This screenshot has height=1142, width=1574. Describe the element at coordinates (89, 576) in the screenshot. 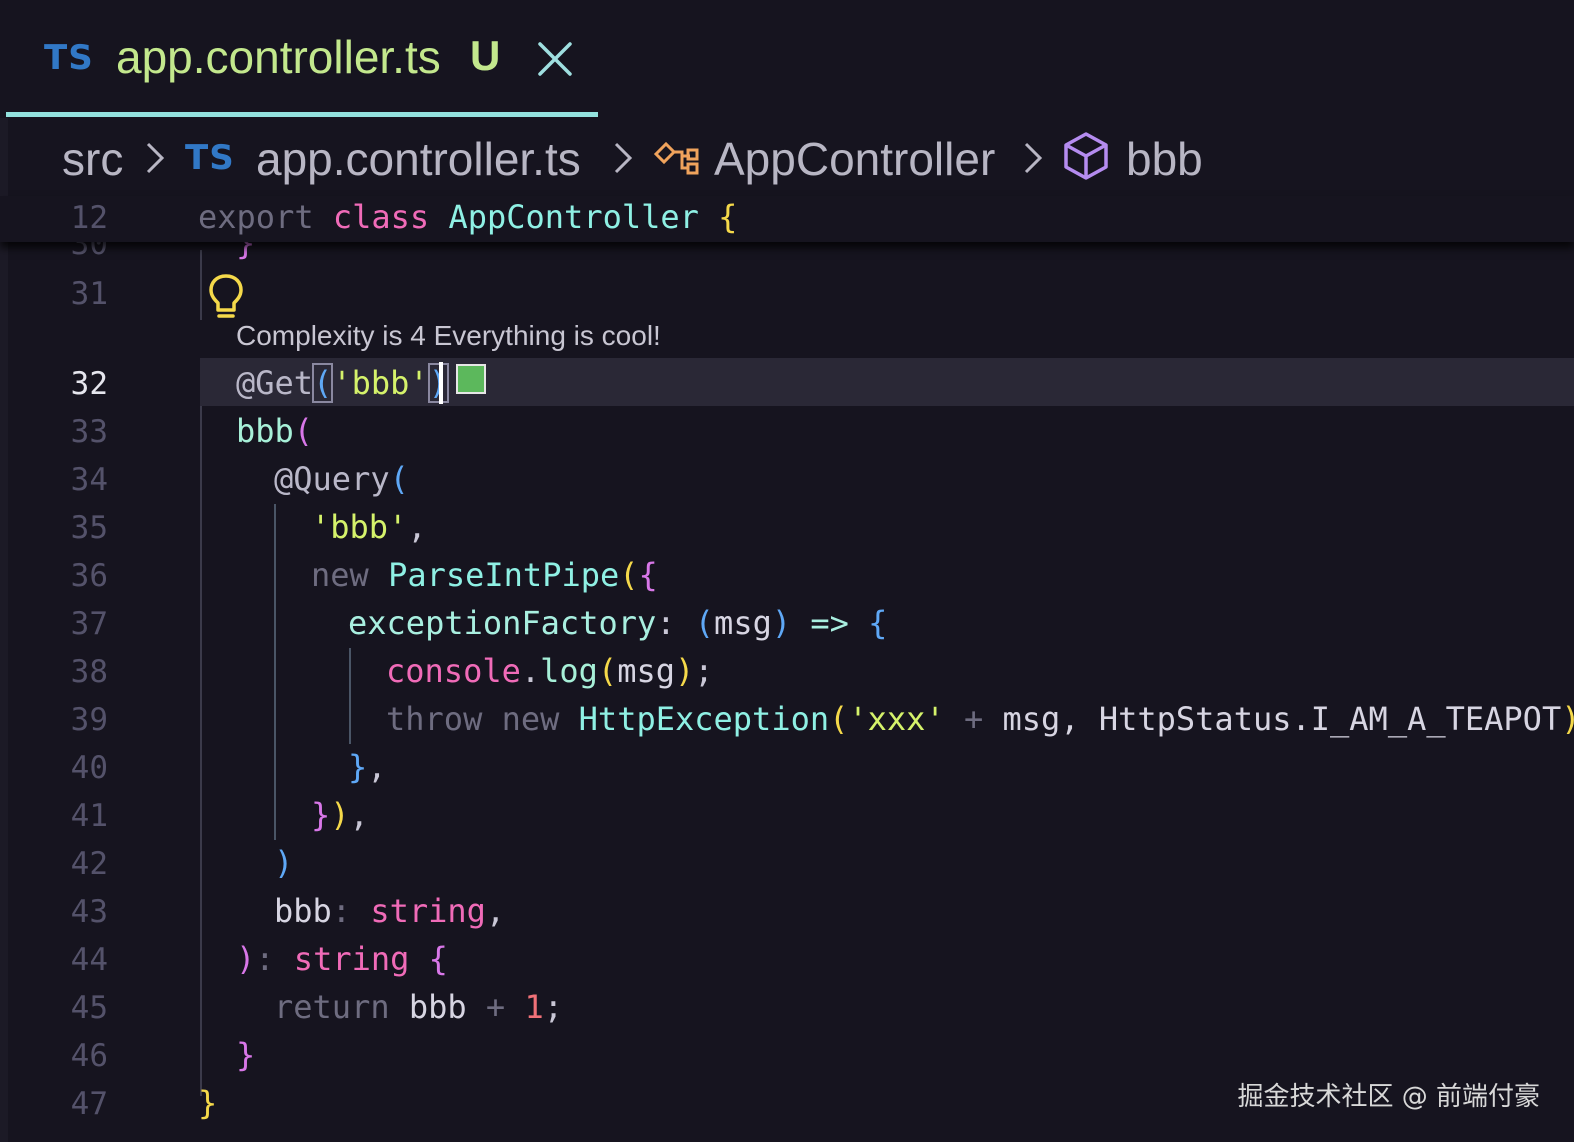

I see `line-number: 36` at that location.